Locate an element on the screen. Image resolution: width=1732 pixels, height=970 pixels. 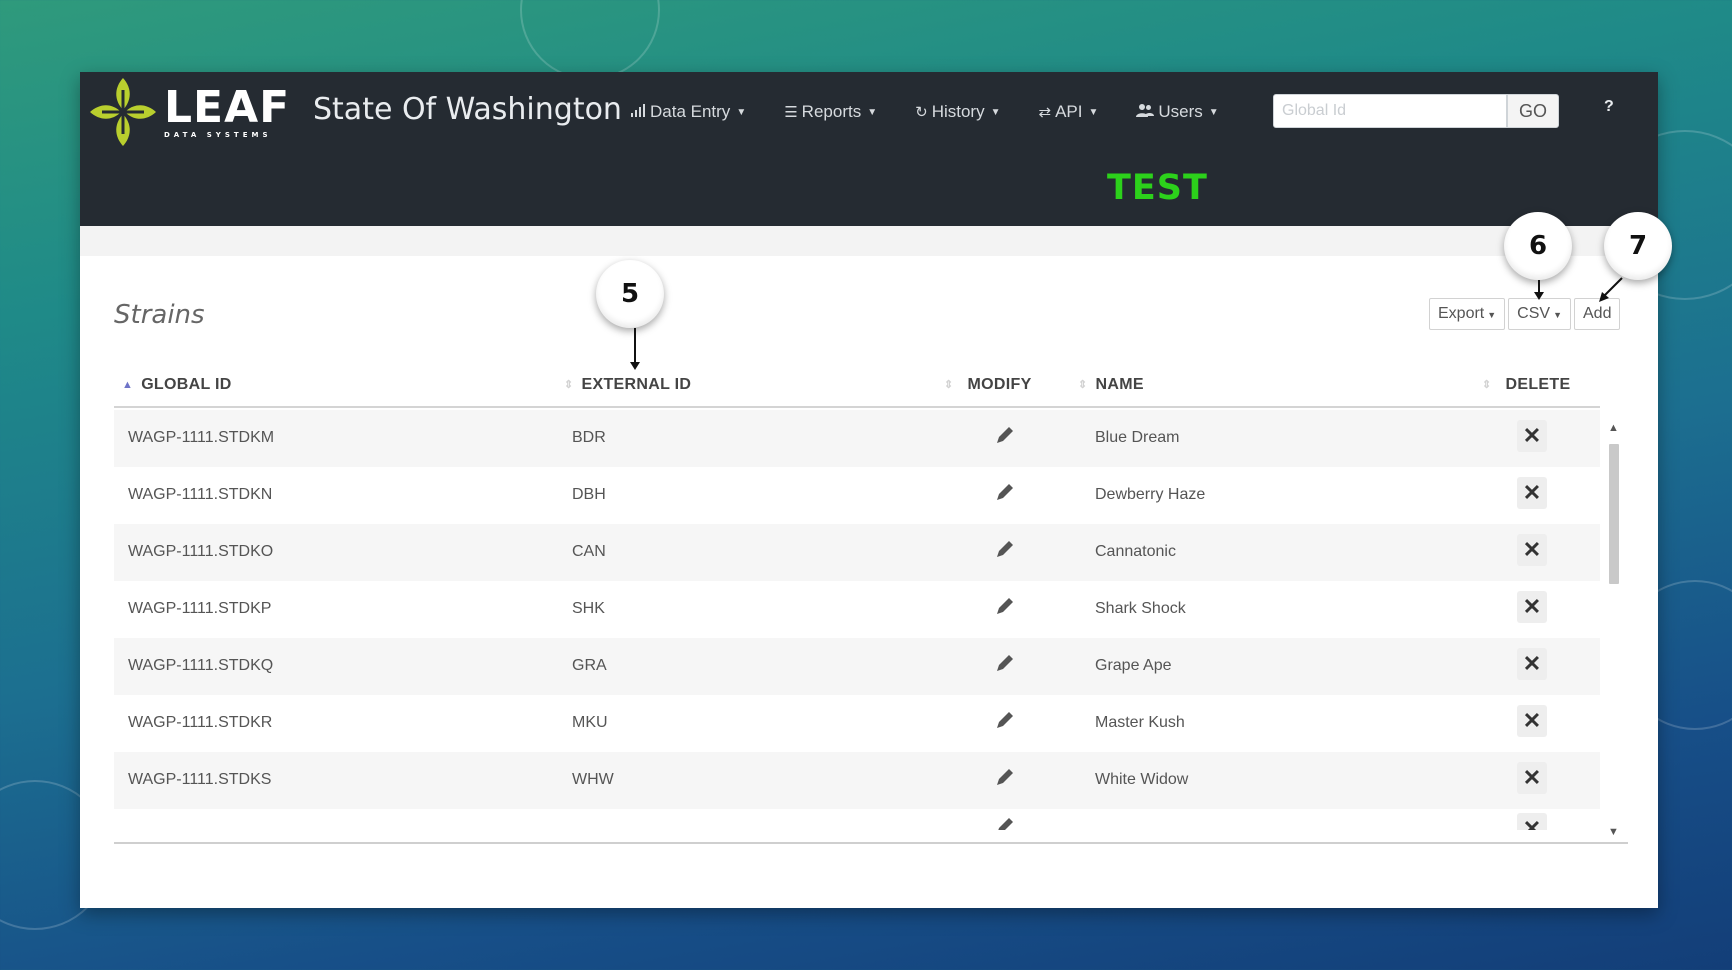
external-id-cell: WHW is located at coordinates (593, 779).